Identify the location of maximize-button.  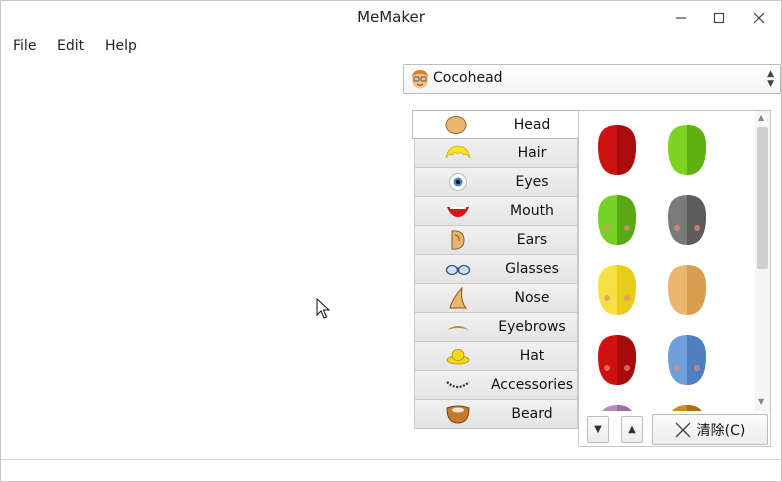
(719, 18).